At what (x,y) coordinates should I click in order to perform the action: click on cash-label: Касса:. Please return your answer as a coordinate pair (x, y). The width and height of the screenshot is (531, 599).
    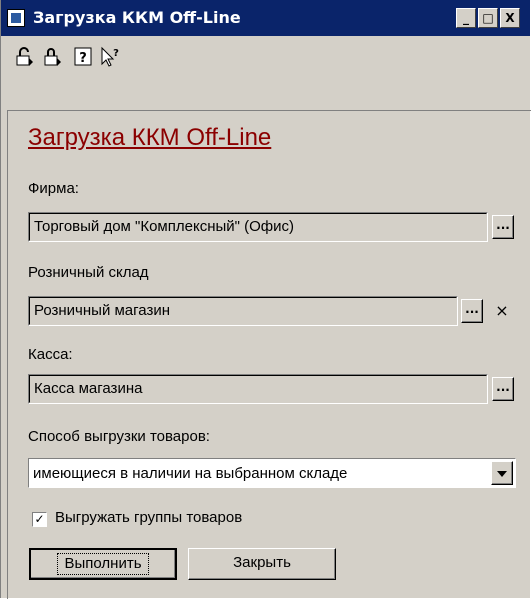
    Looking at the image, I should click on (50, 354).